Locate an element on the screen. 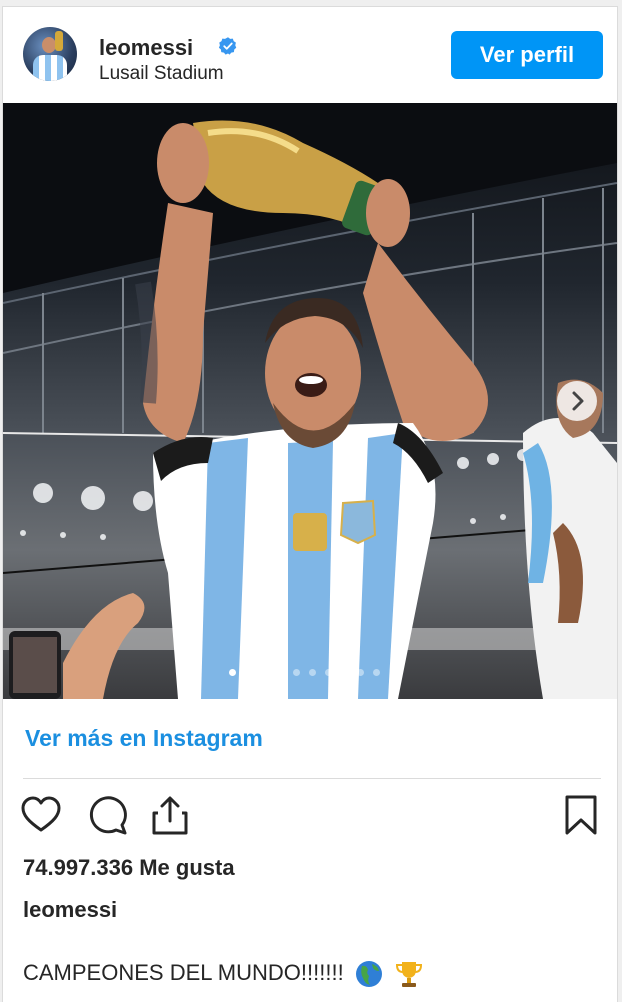 This screenshot has height=1002, width=622. post-header: leomessi Lusail Stadium Ver perfil is located at coordinates (310, 55).